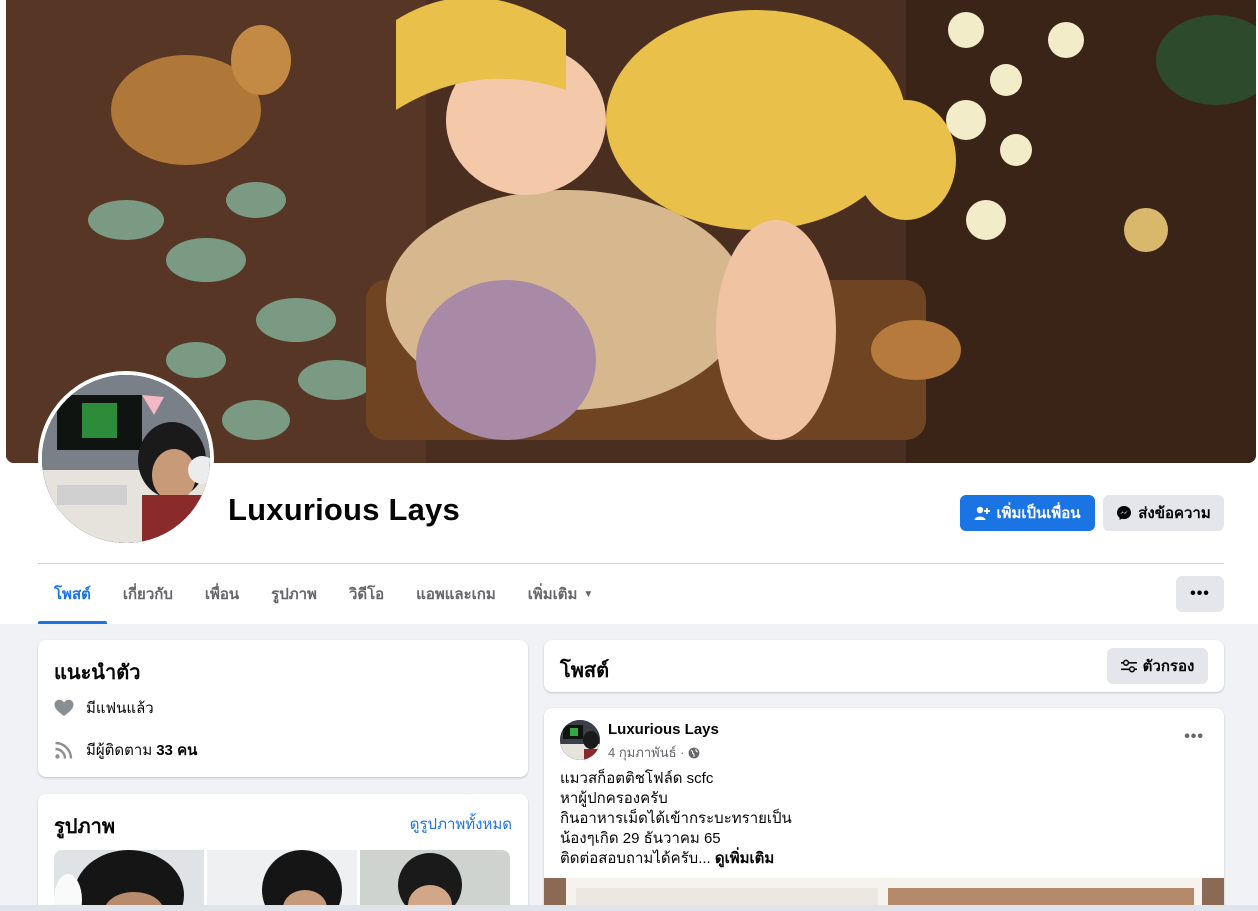  Describe the element at coordinates (640, 838) in the screenshot. I see `post-line: น้องๆเกิด 29 ธันวาคม 65` at that location.